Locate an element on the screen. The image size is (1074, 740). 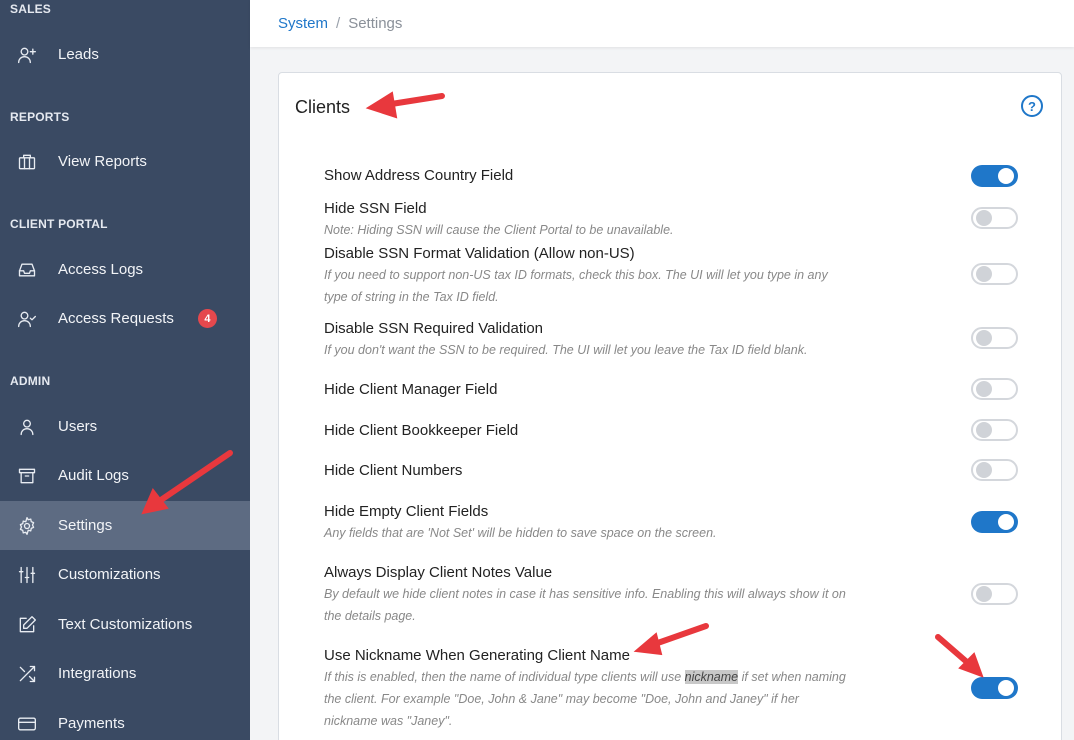
user-check-icon is located at coordinates (27, 319).